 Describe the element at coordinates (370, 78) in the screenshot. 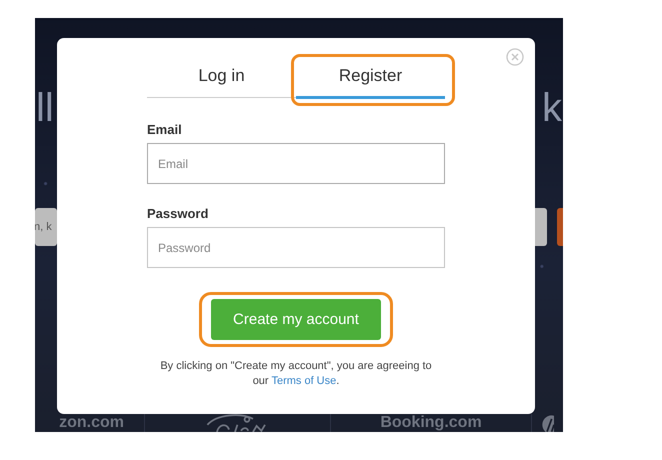

I see `tab: Register` at that location.